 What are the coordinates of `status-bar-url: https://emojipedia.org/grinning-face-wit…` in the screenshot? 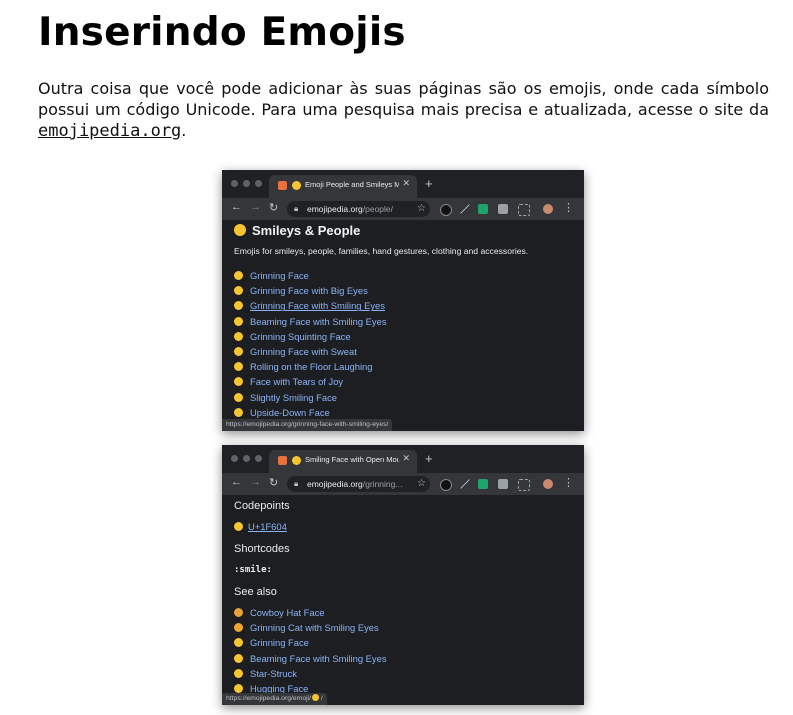 It's located at (307, 425).